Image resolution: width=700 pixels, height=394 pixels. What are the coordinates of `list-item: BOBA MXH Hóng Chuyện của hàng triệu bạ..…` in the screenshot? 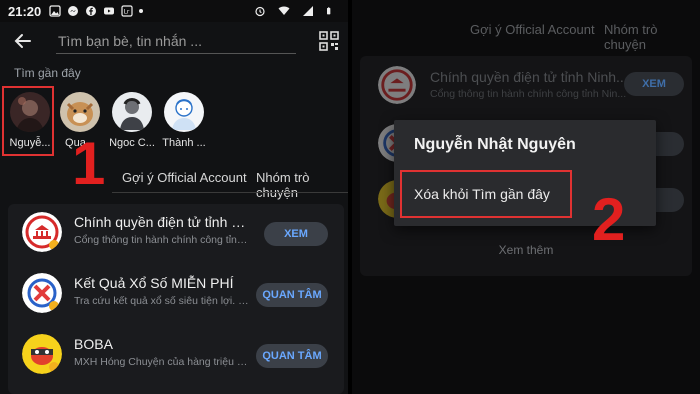 It's located at (176, 356).